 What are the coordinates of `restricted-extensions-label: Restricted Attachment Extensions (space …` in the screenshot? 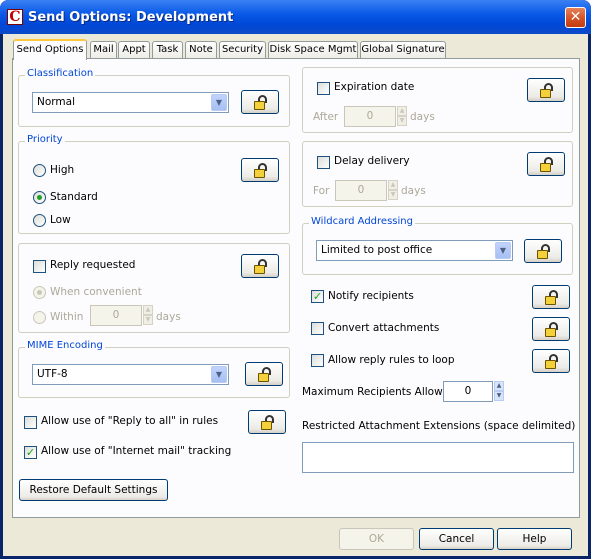 It's located at (439, 426).